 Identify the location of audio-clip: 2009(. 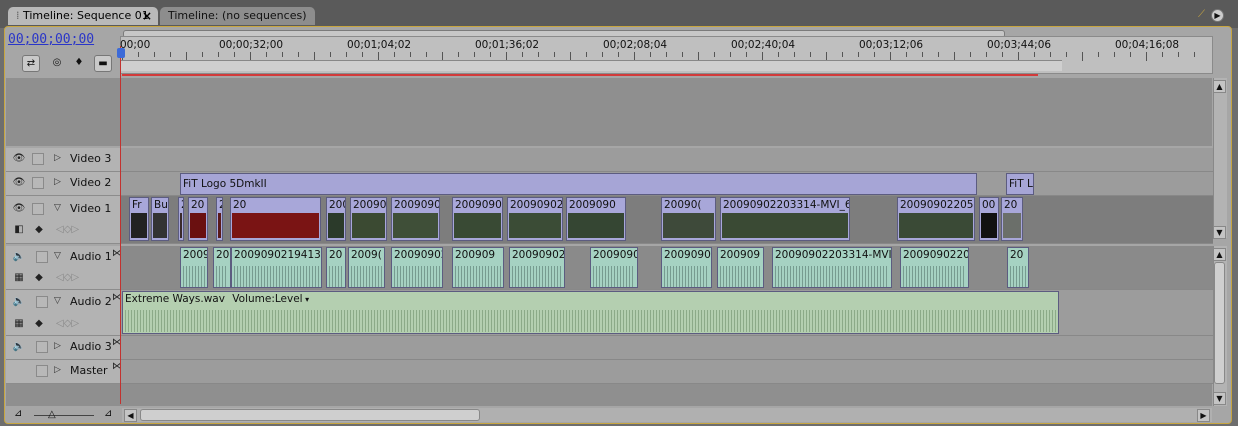
(366, 267).